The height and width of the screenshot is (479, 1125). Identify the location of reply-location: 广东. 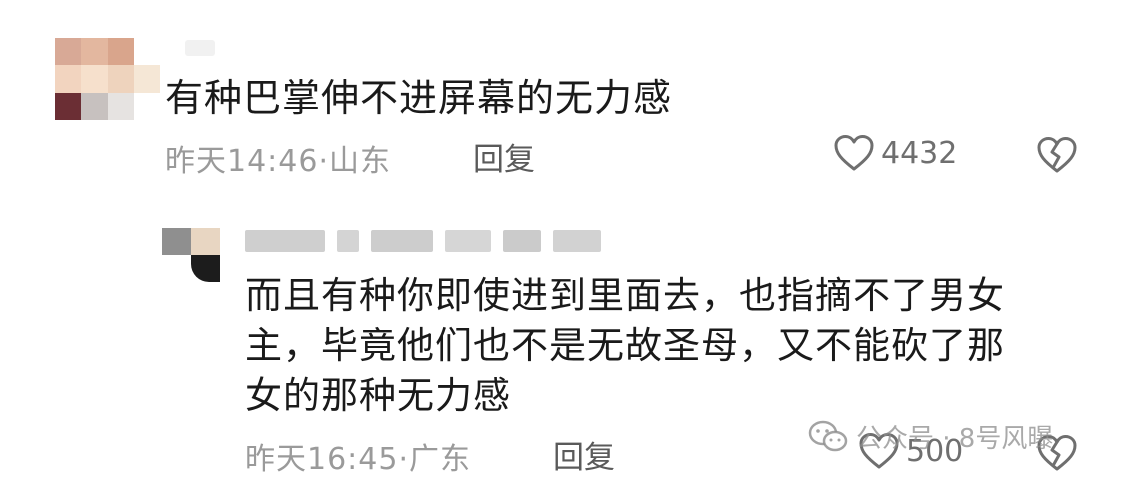
(440, 459).